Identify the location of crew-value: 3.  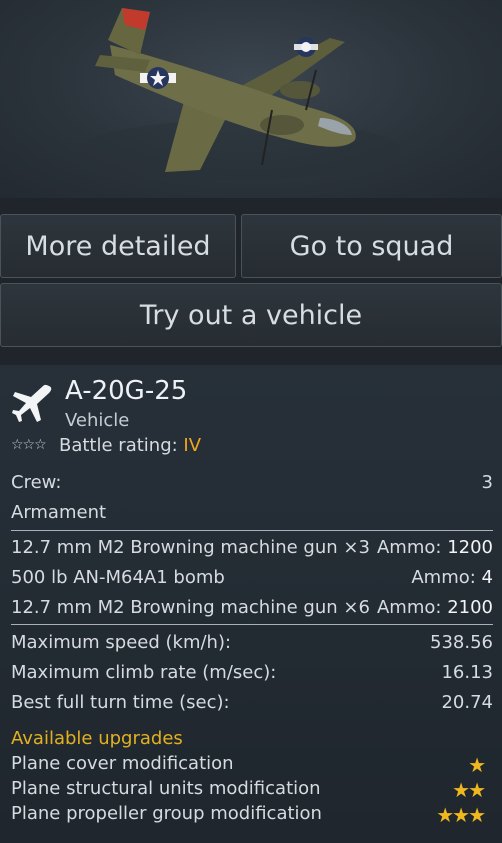
(487, 482).